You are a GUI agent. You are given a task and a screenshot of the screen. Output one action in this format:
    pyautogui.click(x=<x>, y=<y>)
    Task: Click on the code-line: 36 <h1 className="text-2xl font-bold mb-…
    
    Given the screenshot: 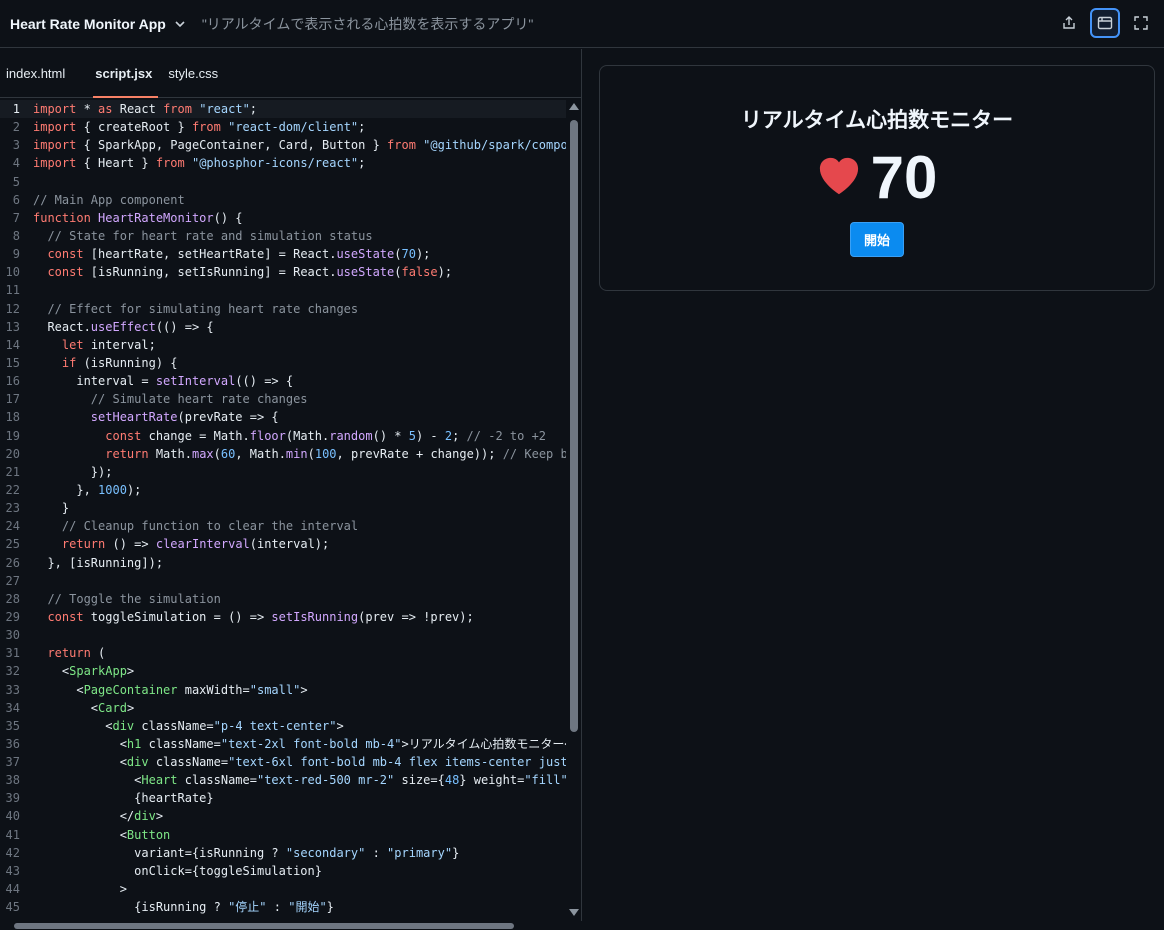 What is the action you would take?
    pyautogui.click(x=283, y=744)
    